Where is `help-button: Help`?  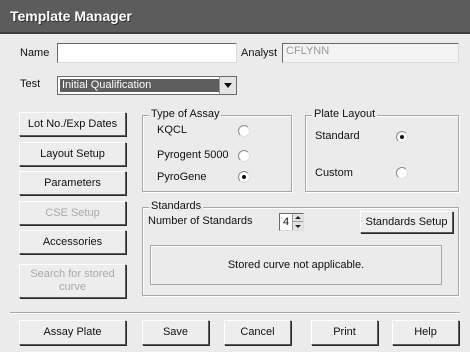
help-button: Help is located at coordinates (425, 332).